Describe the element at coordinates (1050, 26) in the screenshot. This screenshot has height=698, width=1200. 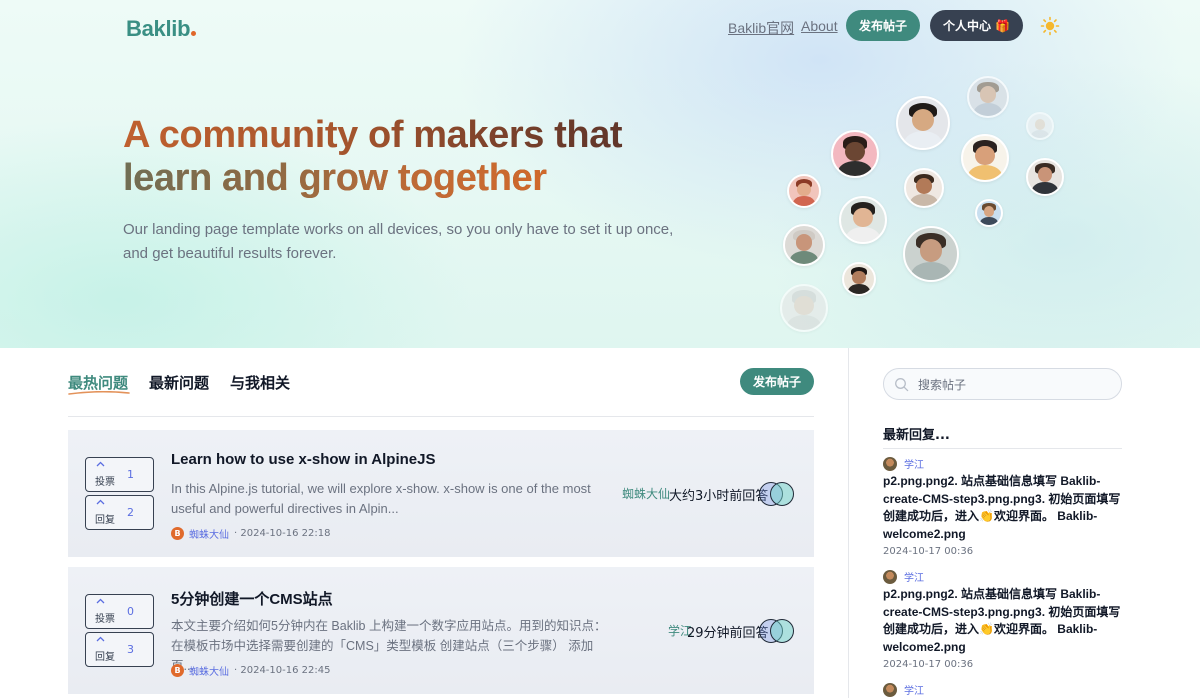
I see `sun-icon` at that location.